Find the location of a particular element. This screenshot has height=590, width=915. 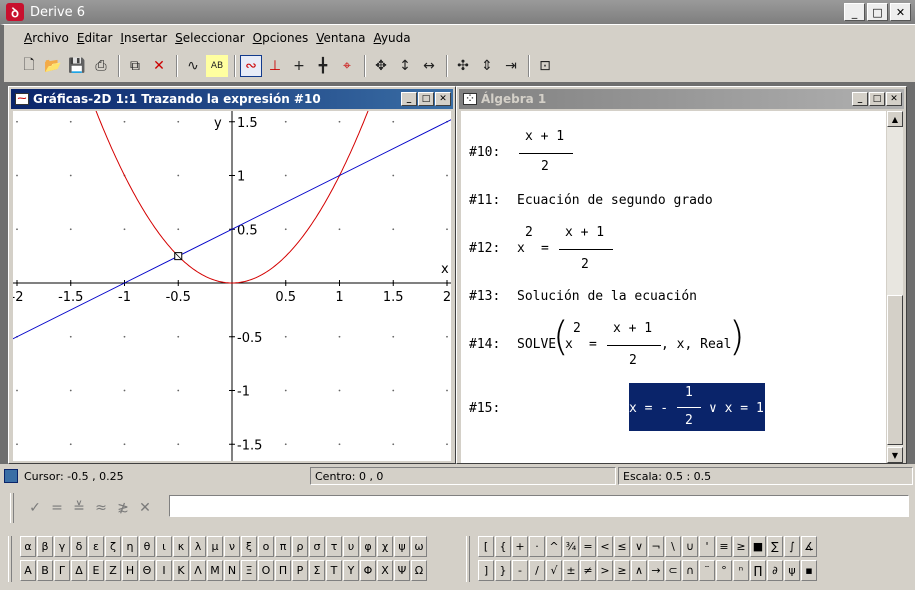

math-symbol-key: ¾ is located at coordinates (571, 546).